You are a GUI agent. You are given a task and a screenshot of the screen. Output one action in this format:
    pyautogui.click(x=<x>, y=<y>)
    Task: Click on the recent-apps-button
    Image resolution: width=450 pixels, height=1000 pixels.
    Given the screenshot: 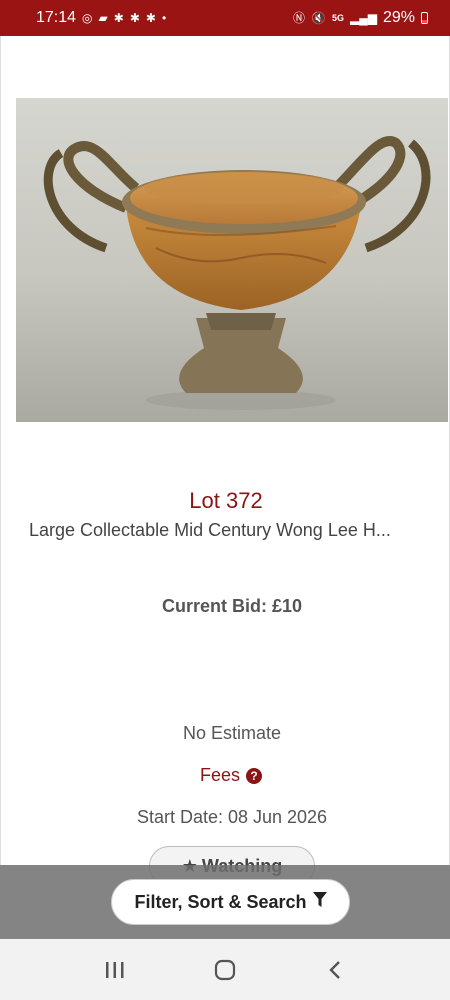 What is the action you would take?
    pyautogui.click(x=115, y=970)
    